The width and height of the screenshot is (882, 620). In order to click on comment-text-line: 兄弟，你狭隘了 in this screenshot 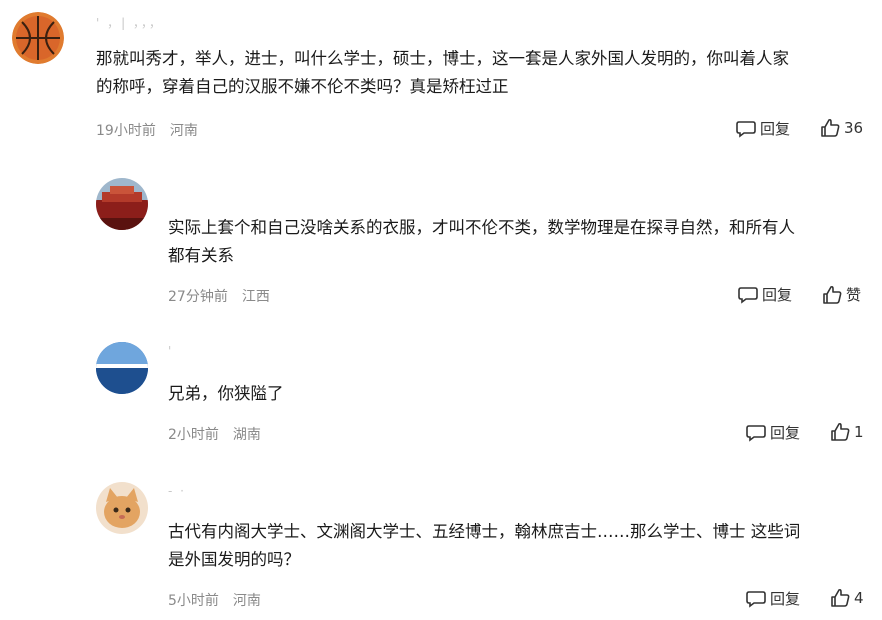, I will do `click(226, 393)`.